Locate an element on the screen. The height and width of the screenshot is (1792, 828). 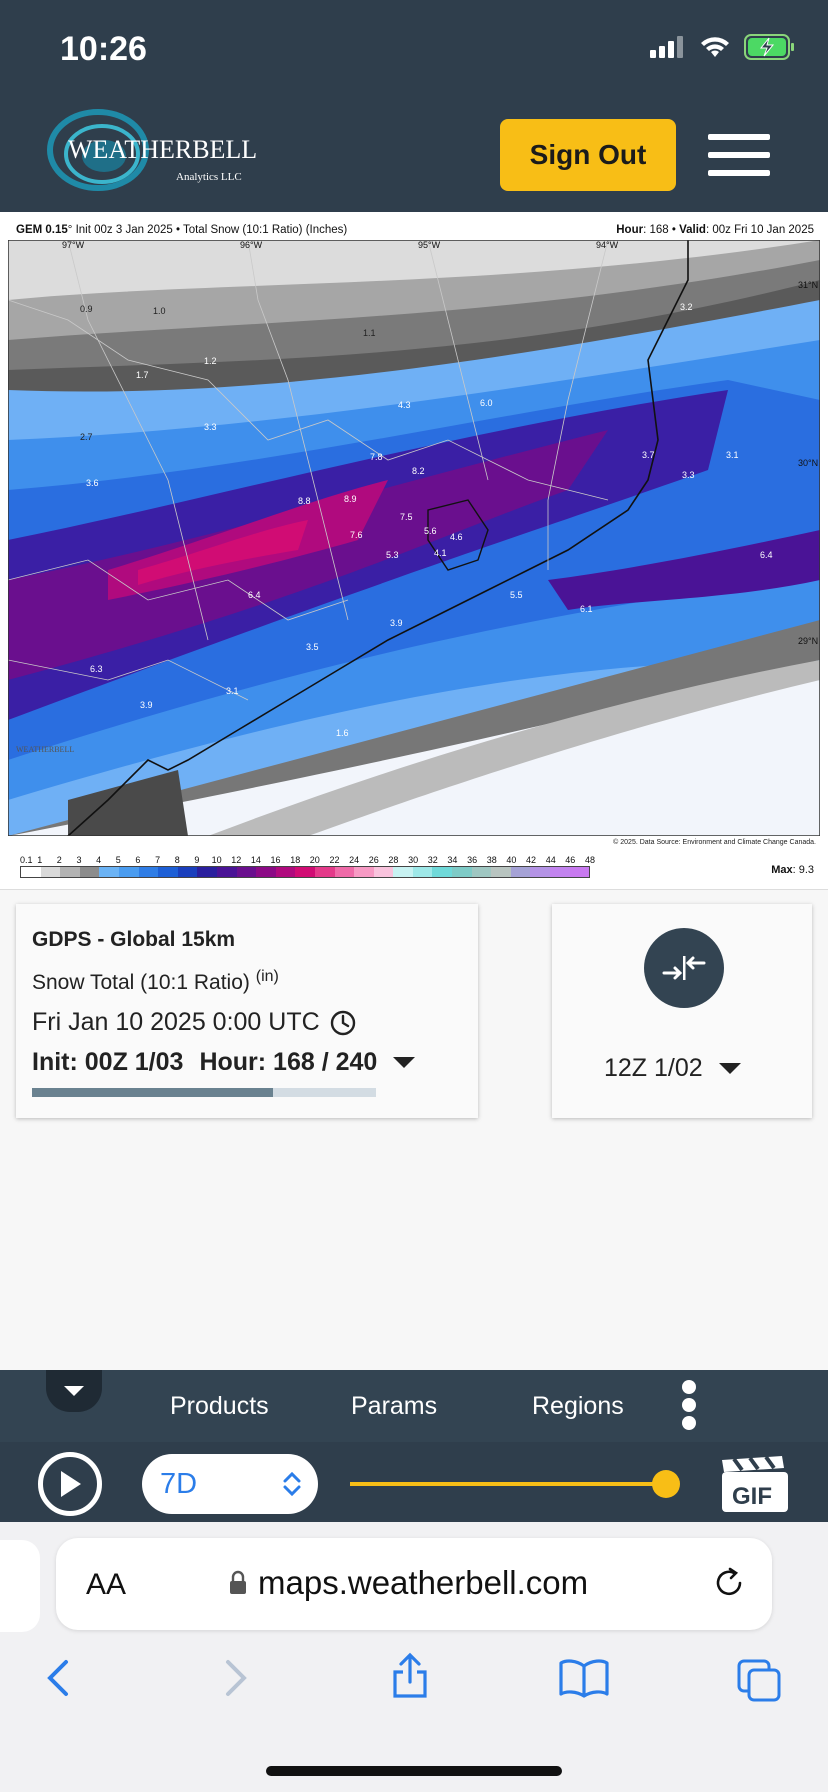
address-bar: AA maps.weatherbell.com is located at coordinates (414, 1584).